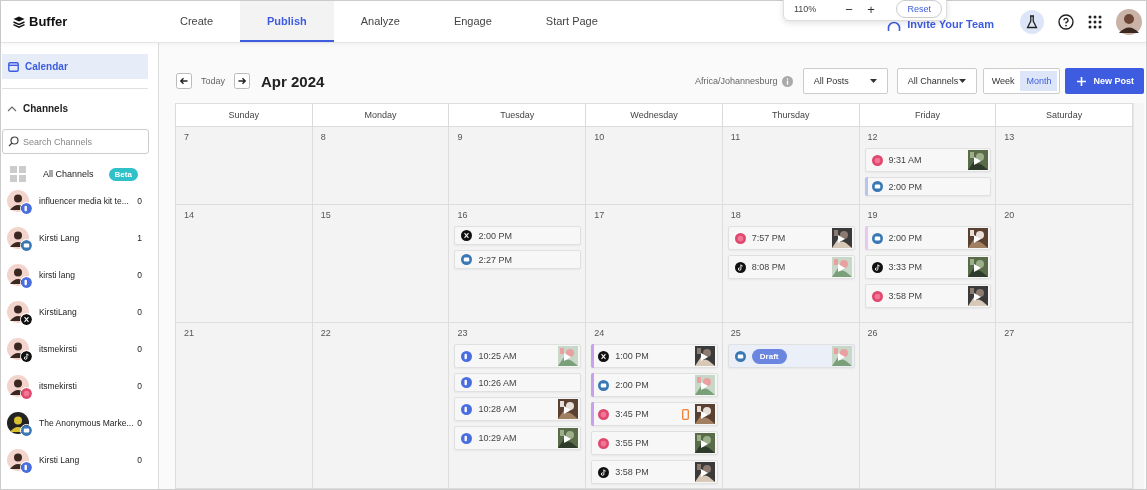 This screenshot has width=1147, height=490. I want to click on all-channels-link: All Channels, so click(68, 174).